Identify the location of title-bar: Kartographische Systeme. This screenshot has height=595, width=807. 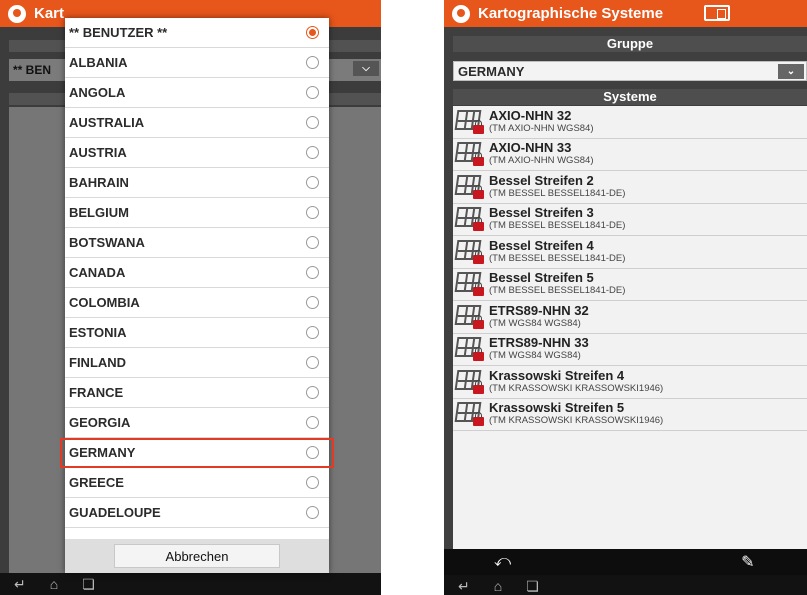
(625, 13).